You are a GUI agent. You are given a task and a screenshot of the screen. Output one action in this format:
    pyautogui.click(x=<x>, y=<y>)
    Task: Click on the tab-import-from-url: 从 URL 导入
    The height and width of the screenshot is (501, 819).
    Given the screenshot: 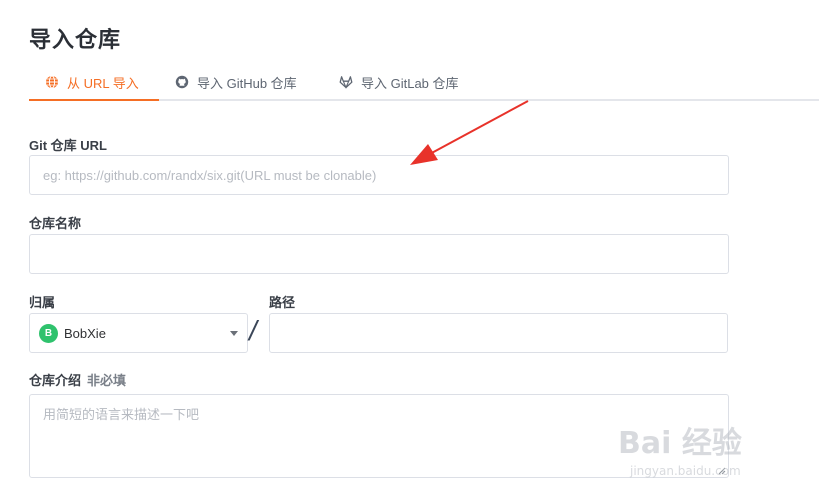 What is the action you would take?
    pyautogui.click(x=94, y=82)
    